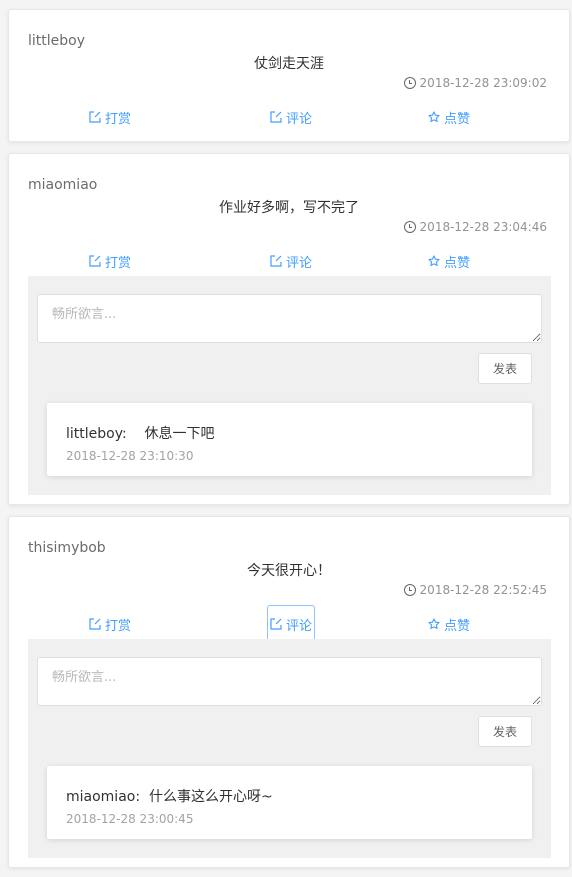 This screenshot has height=877, width=572. I want to click on comment-text: 休息一下吧, so click(179, 434).